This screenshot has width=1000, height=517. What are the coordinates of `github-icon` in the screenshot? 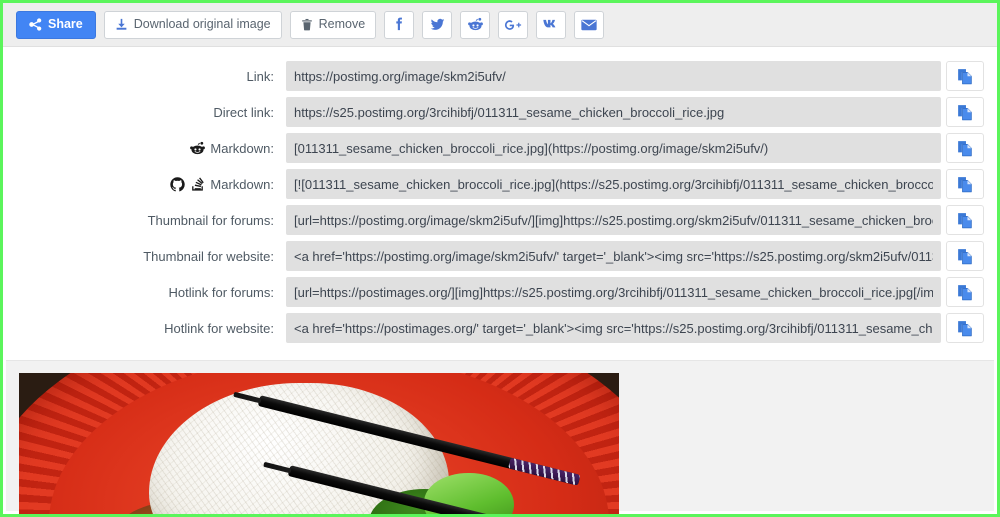 It's located at (178, 184).